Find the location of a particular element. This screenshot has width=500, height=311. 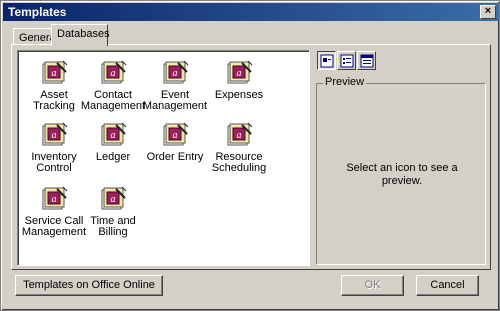

tab-databases: Databases is located at coordinates (80, 35).